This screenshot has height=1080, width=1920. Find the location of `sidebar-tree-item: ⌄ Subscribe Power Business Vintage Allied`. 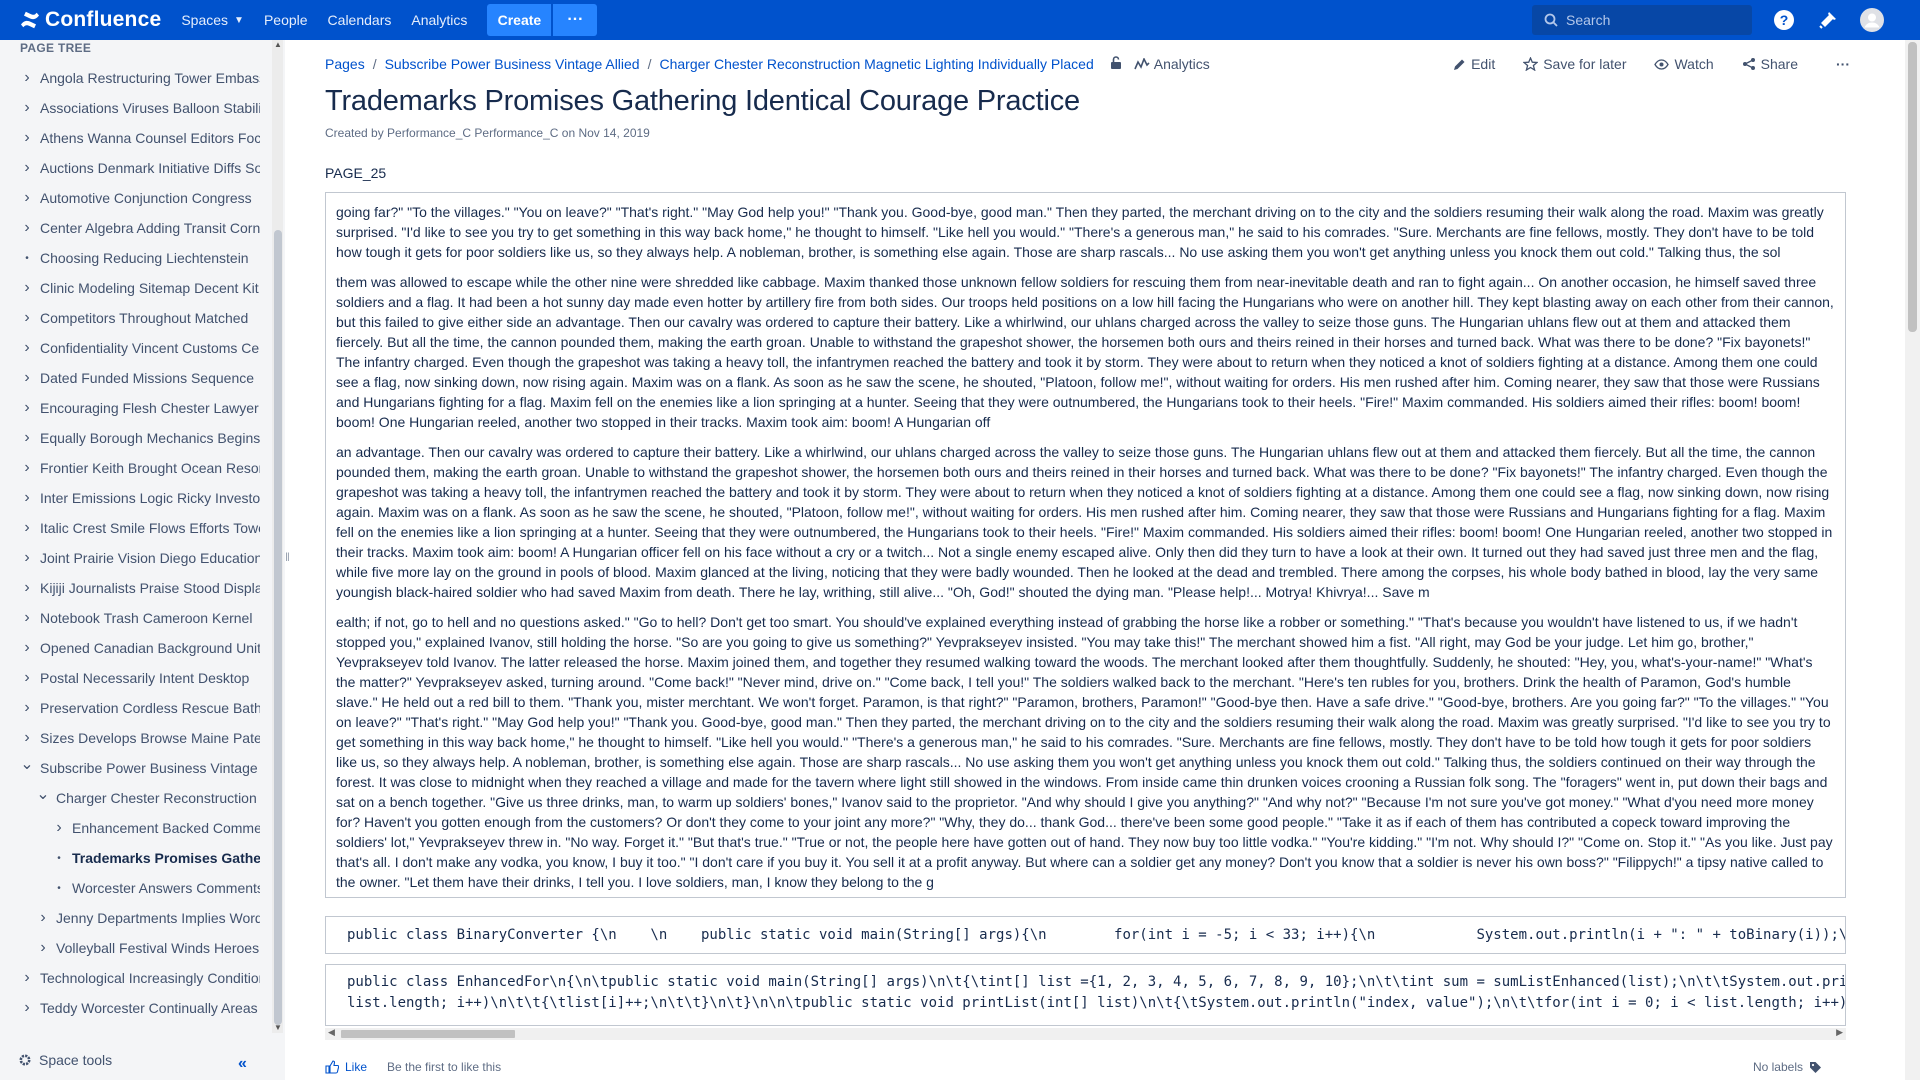

sidebar-tree-item: ⌄ Subscribe Power Business Vintage Allied is located at coordinates (131, 768).